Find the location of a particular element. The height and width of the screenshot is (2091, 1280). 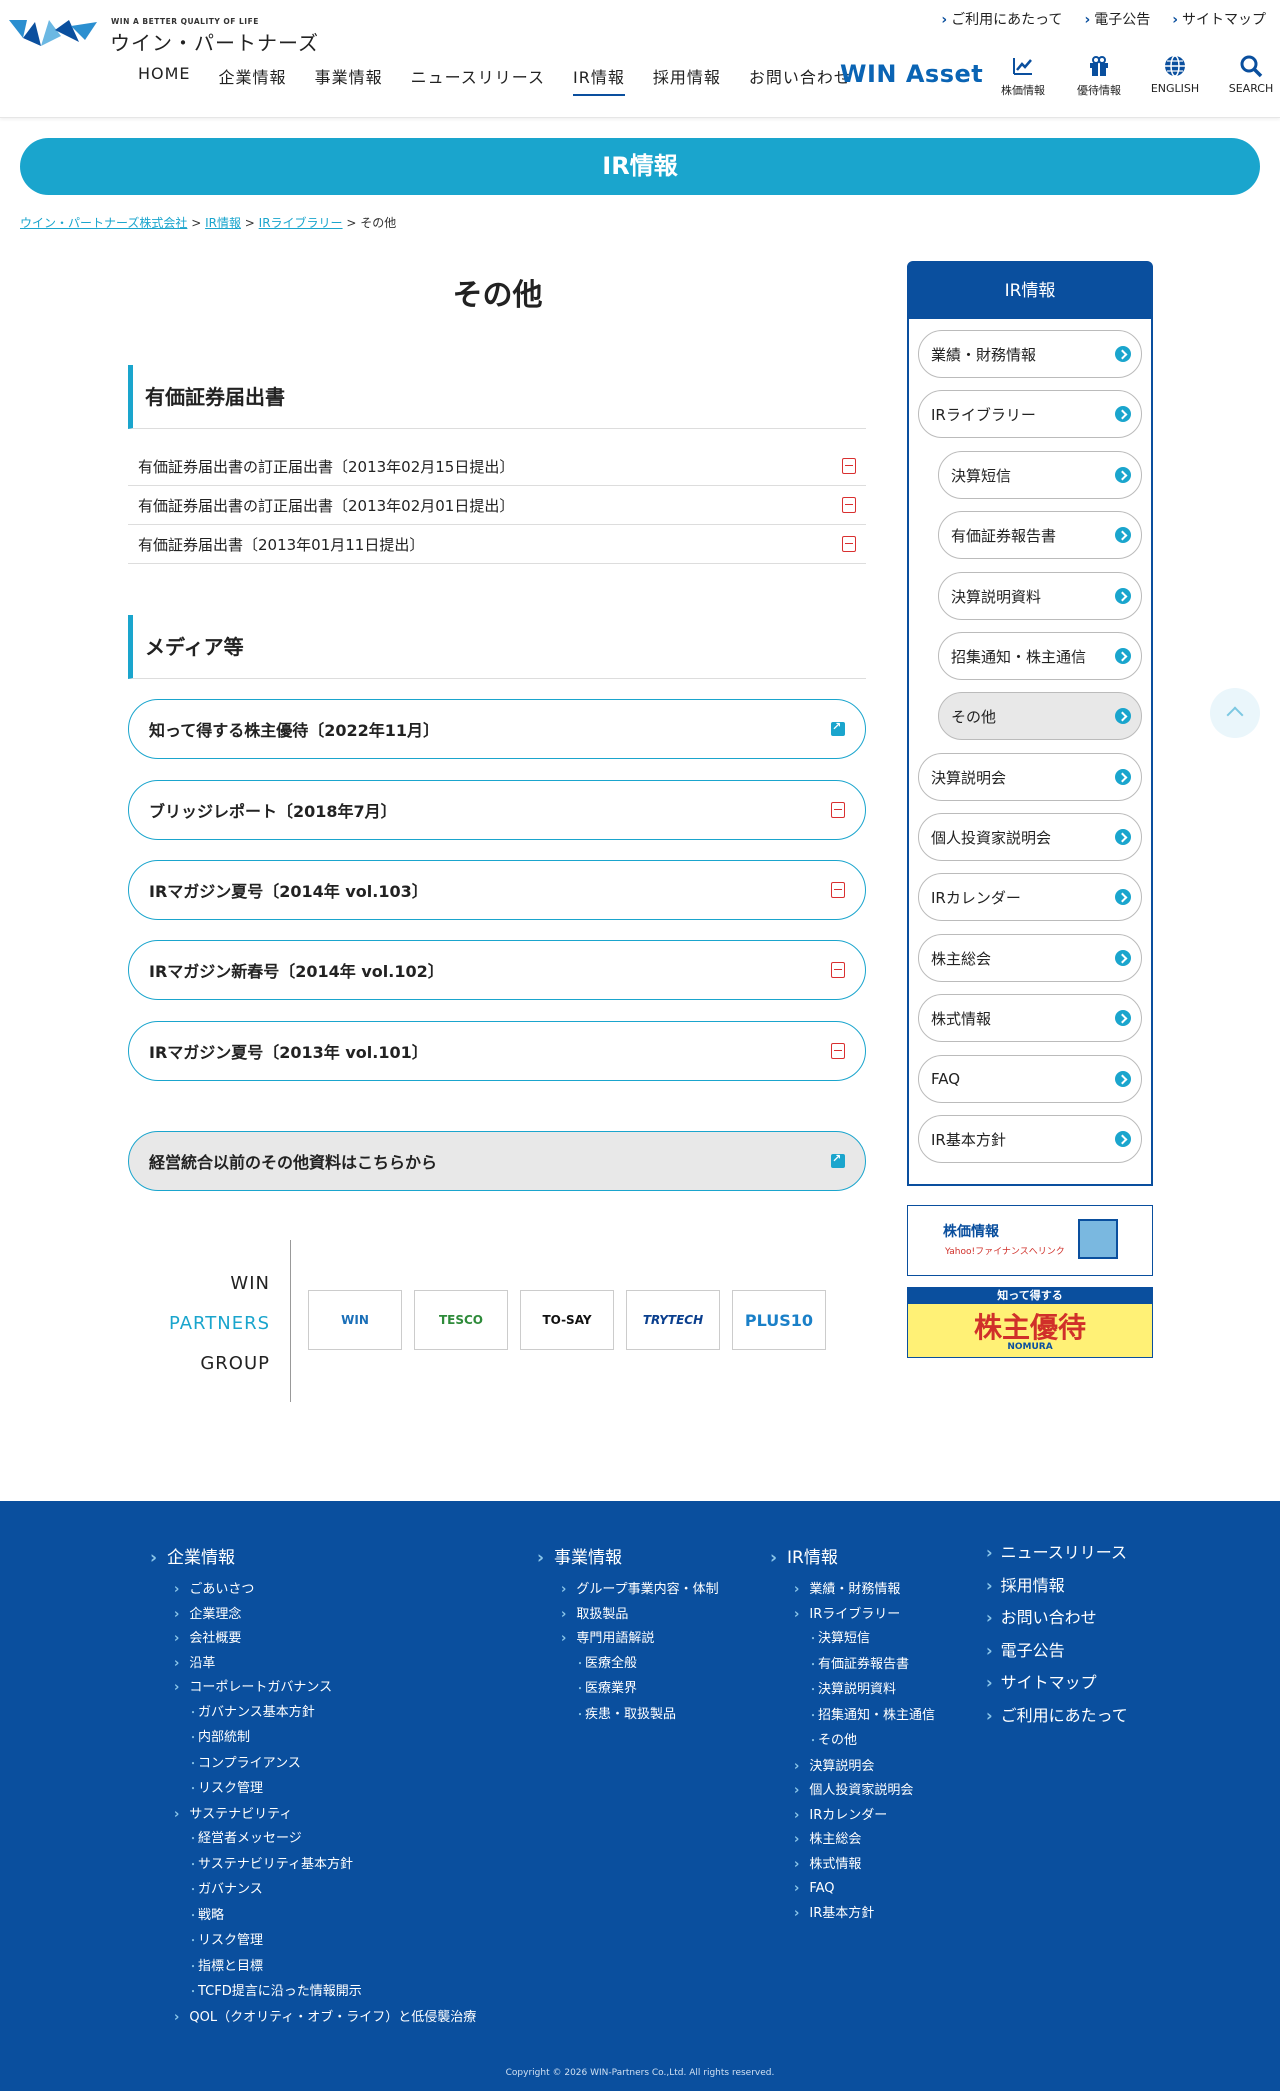

nav-home: HOME is located at coordinates (164, 80).